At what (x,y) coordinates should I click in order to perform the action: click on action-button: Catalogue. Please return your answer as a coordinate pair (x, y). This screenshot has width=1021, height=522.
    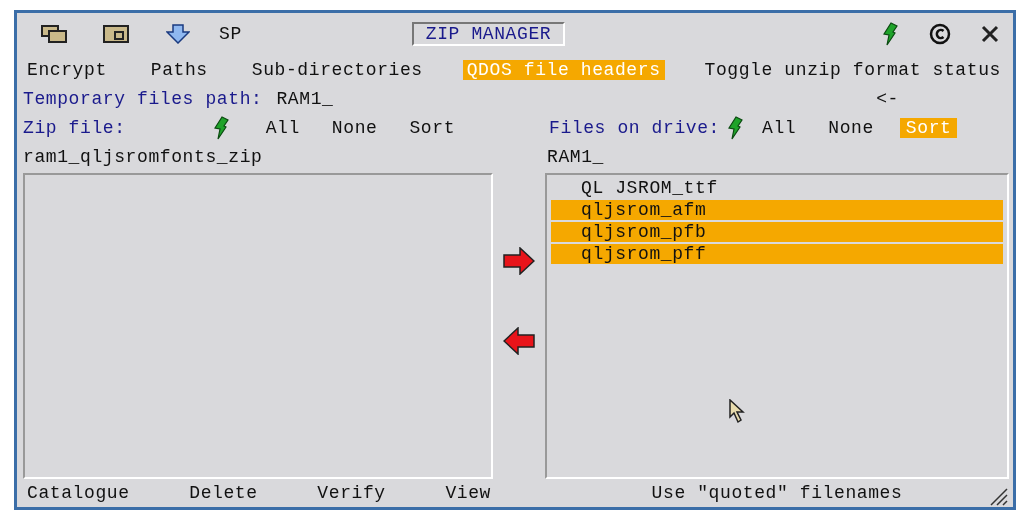
    Looking at the image, I should click on (78, 493).